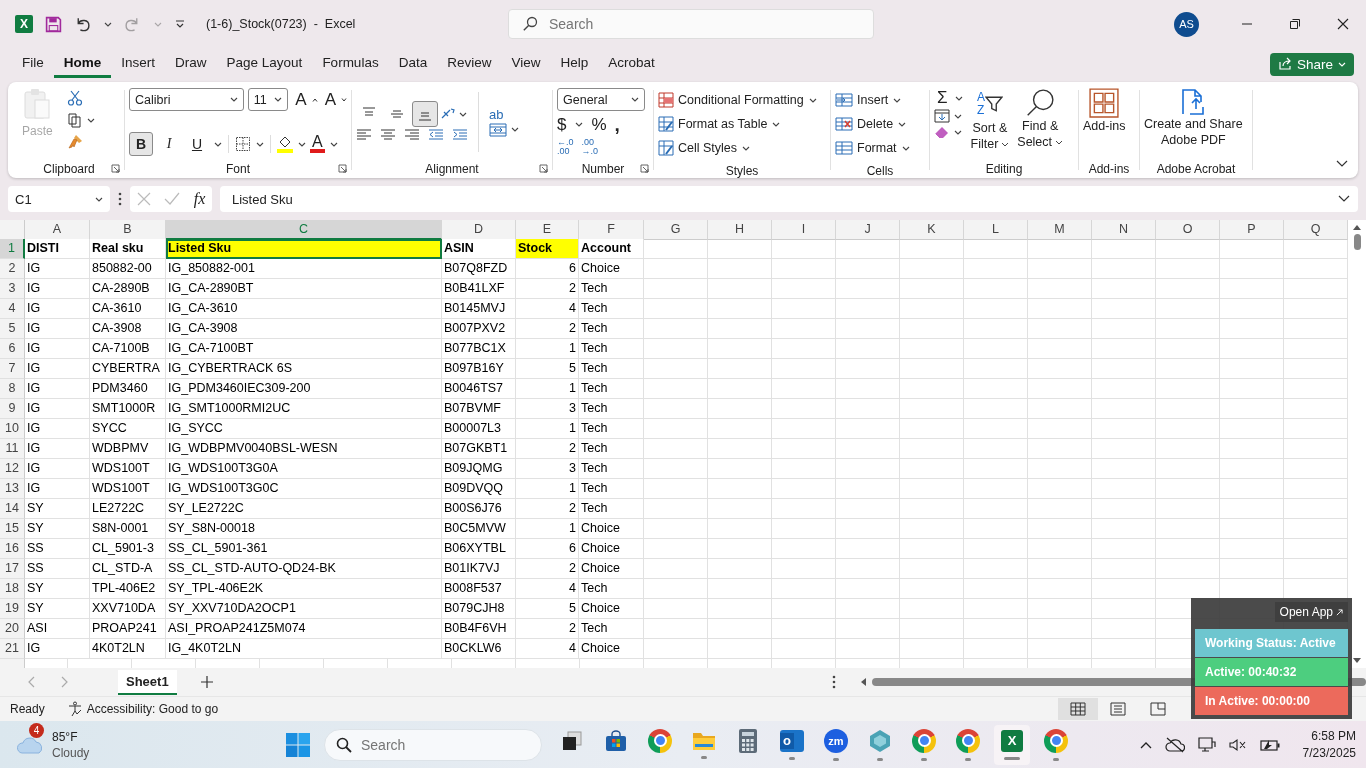 This screenshot has width=1366, height=768. What do you see at coordinates (1206, 744) in the screenshot?
I see `network-icon` at bounding box center [1206, 744].